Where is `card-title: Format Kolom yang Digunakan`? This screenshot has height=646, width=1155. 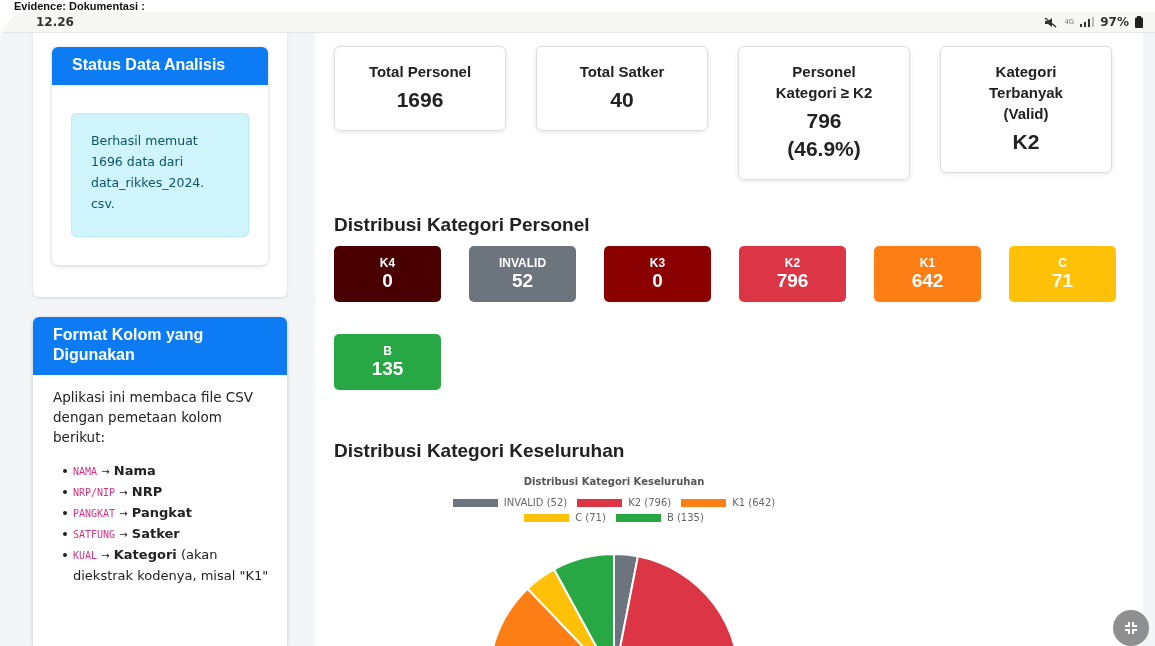 card-title: Format Kolom yang Digunakan is located at coordinates (160, 346).